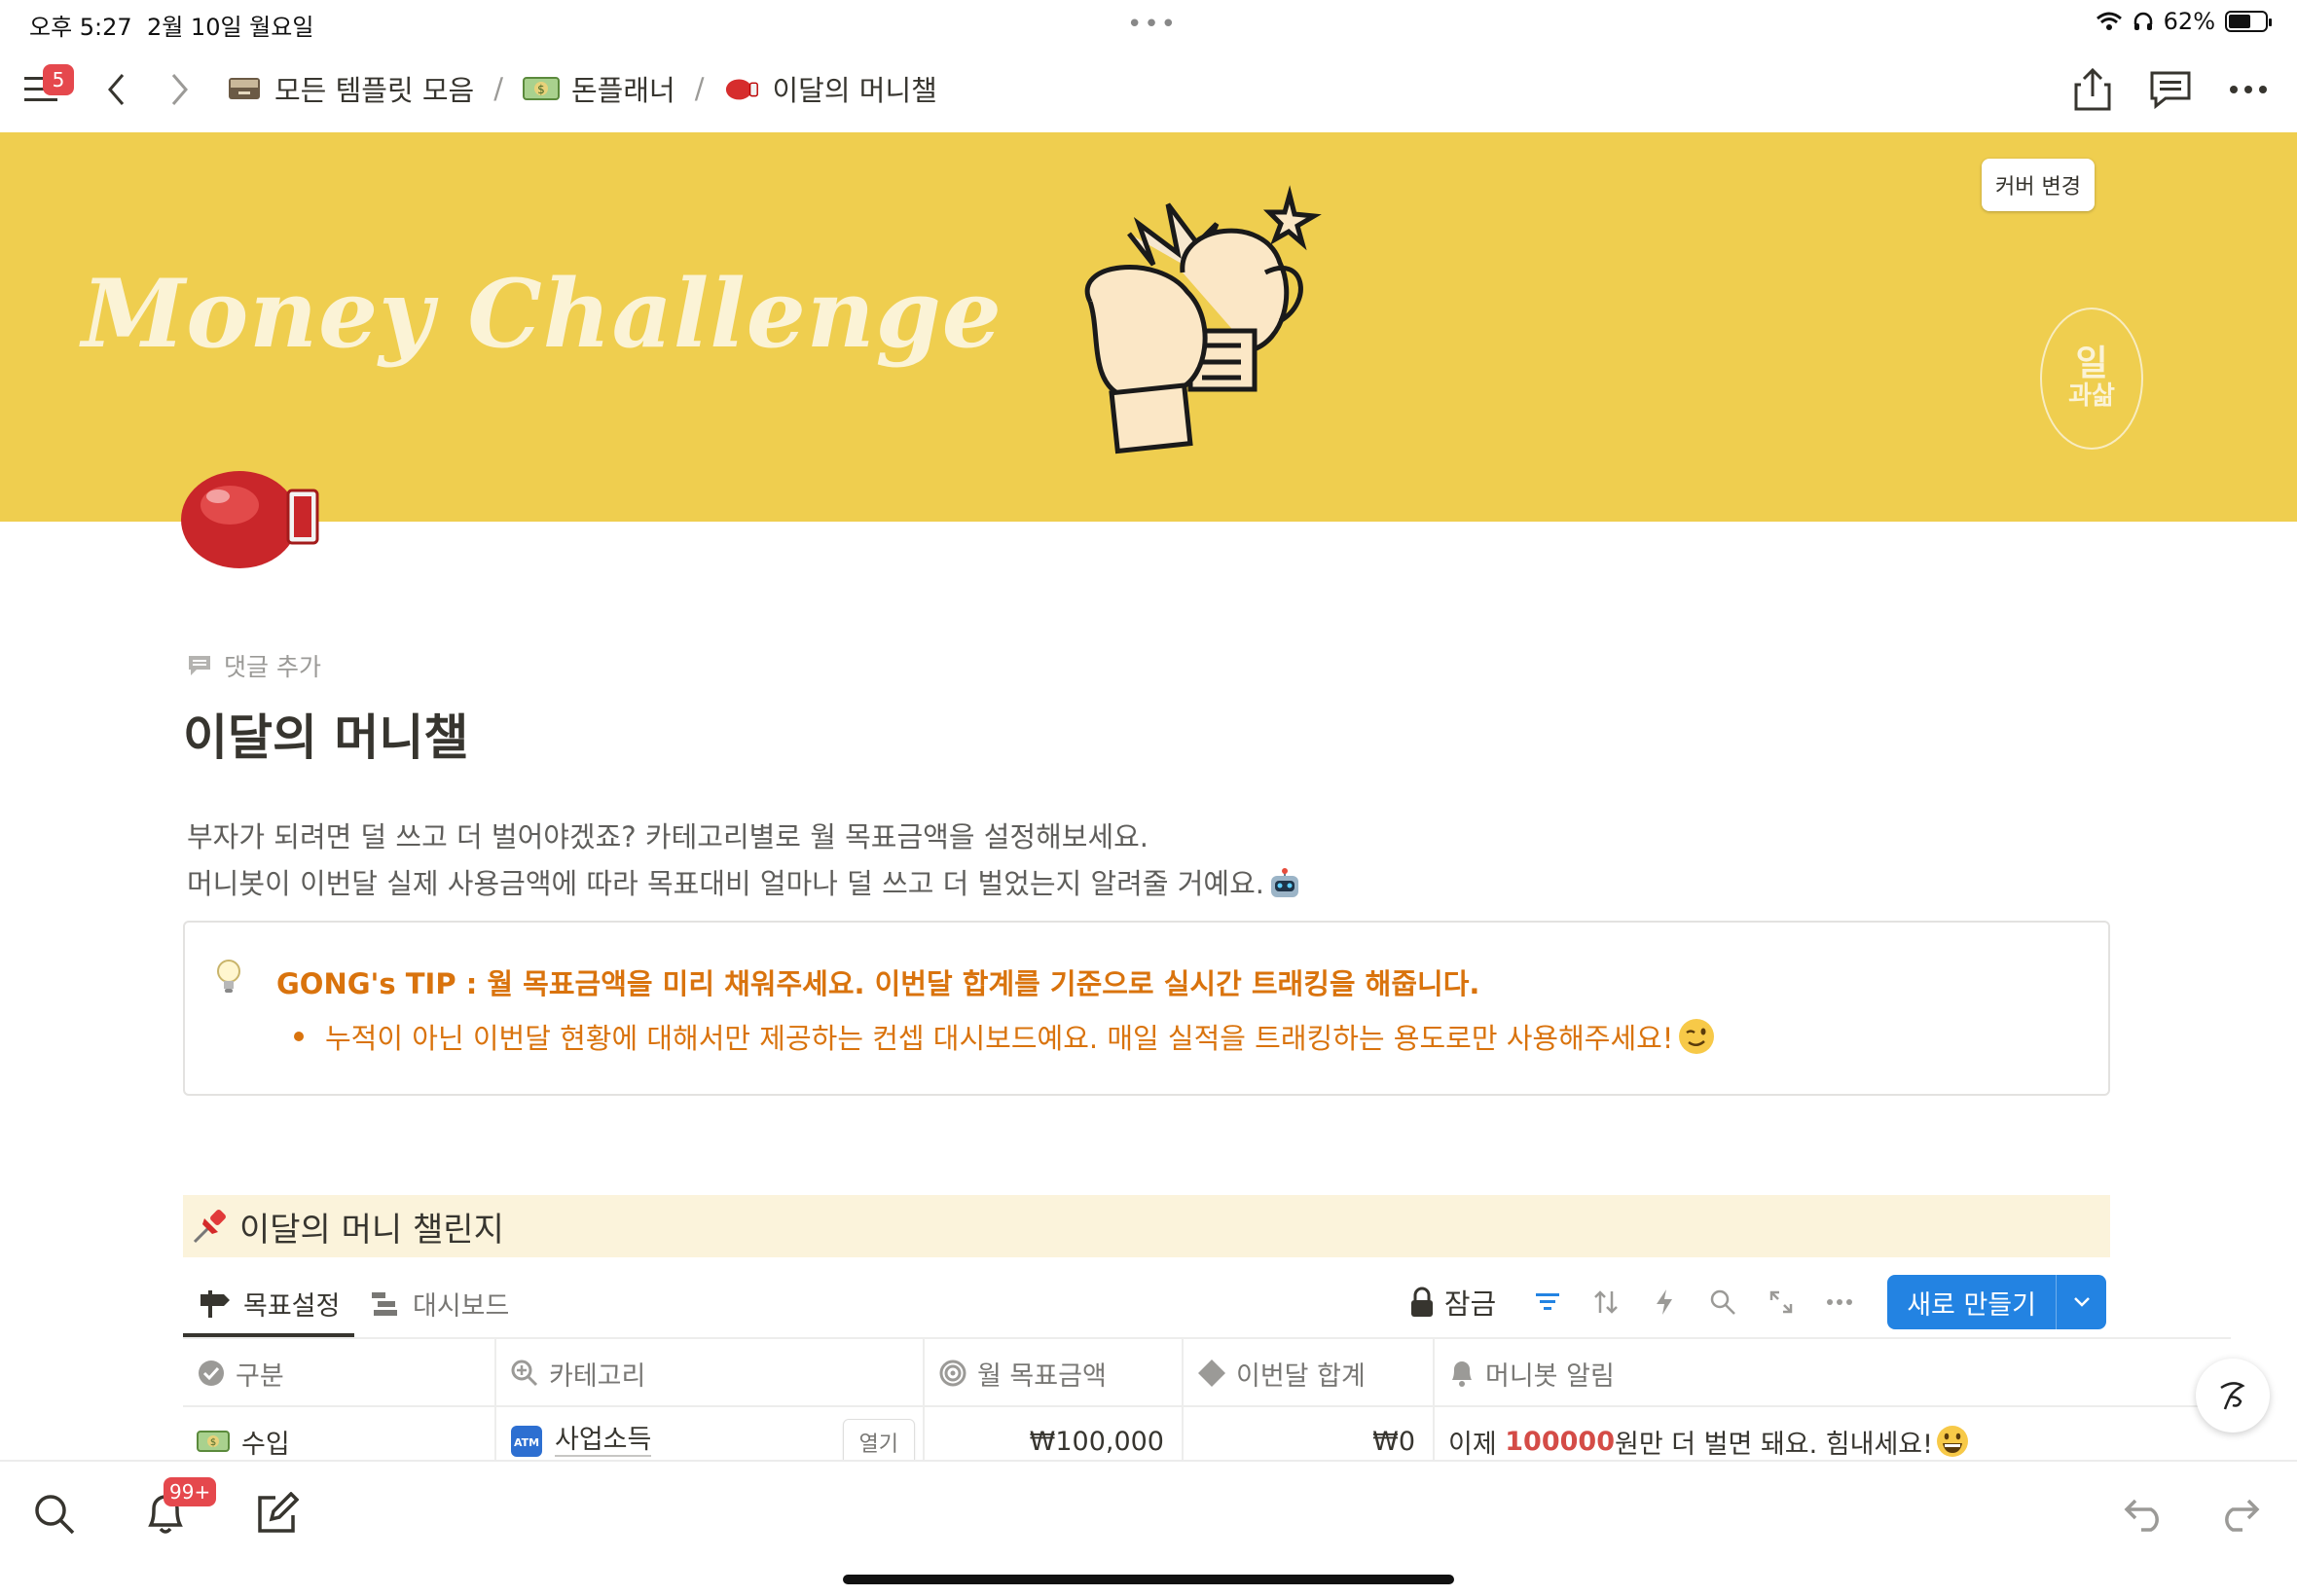  I want to click on open-row-button: 열기, so click(878, 1443).